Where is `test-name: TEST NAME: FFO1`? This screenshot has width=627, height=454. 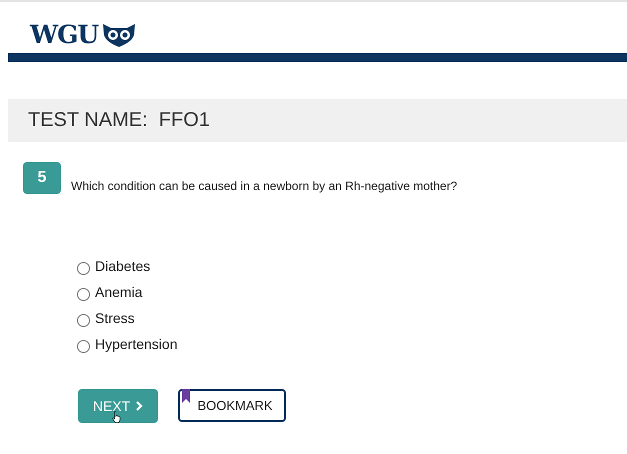 test-name: TEST NAME: FFO1 is located at coordinates (119, 120).